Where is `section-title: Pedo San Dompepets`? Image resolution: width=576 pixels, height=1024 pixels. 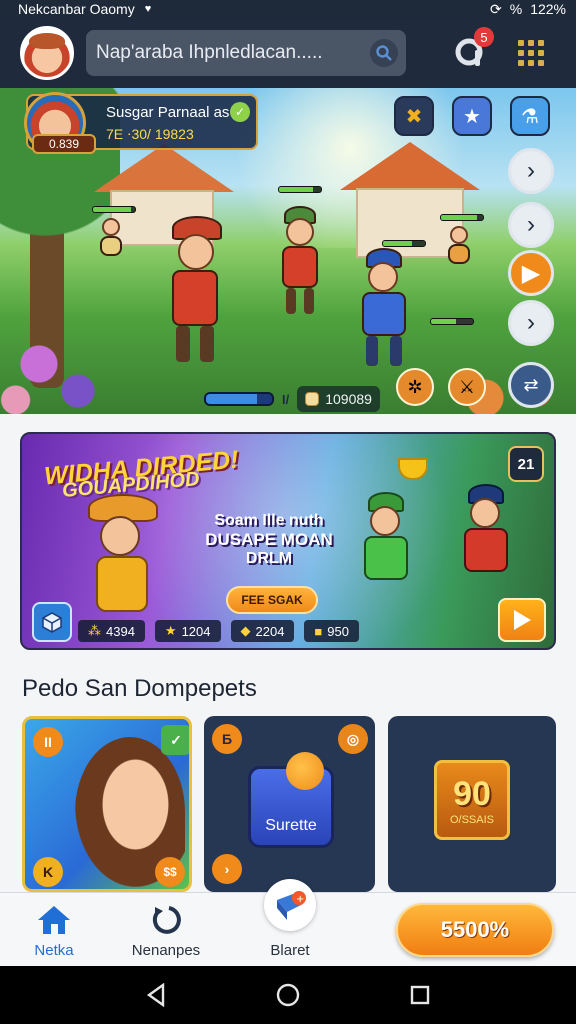
section-title: Pedo San Dompepets is located at coordinates (139, 688).